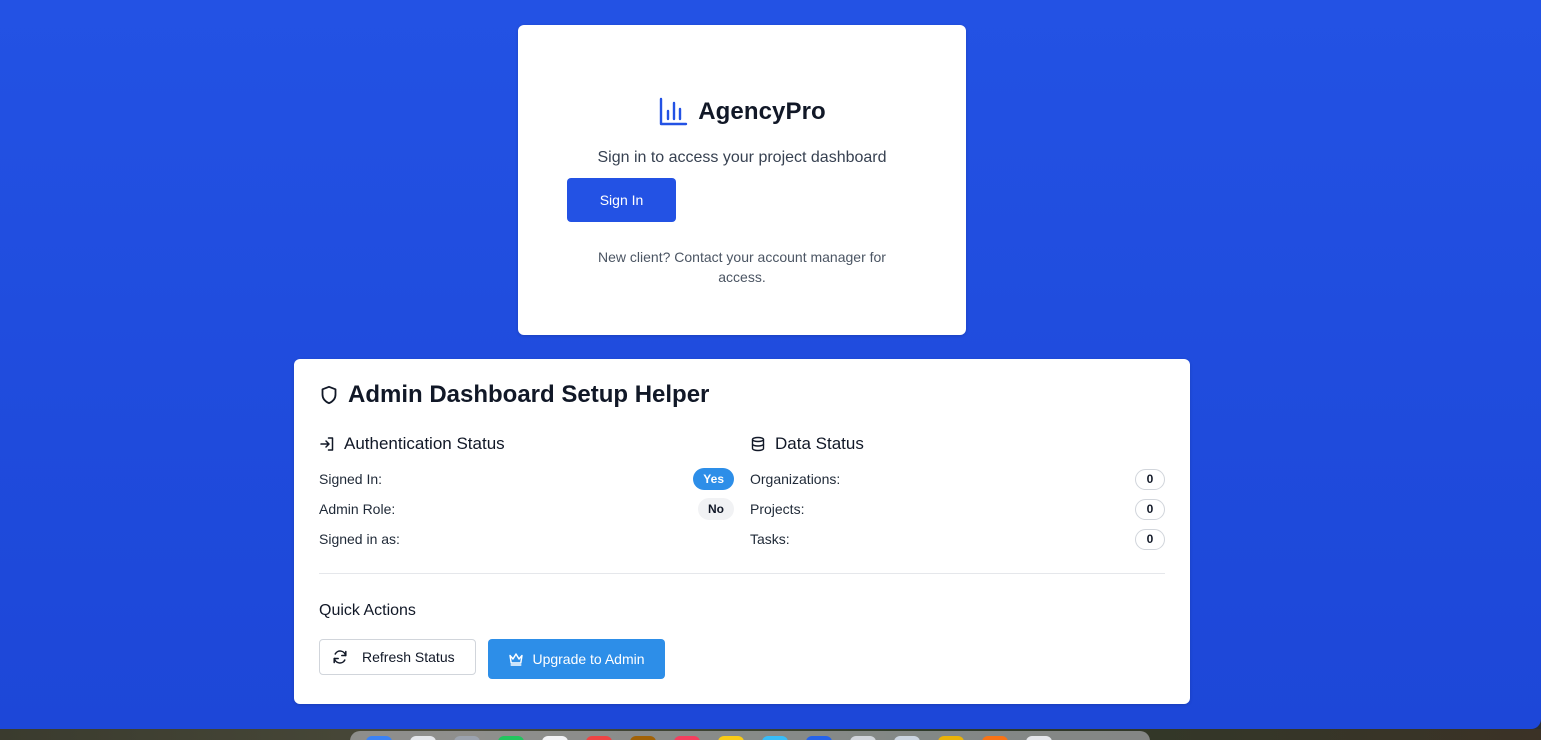 The image size is (1541, 740). I want to click on stat-label: Tasks:, so click(770, 539).